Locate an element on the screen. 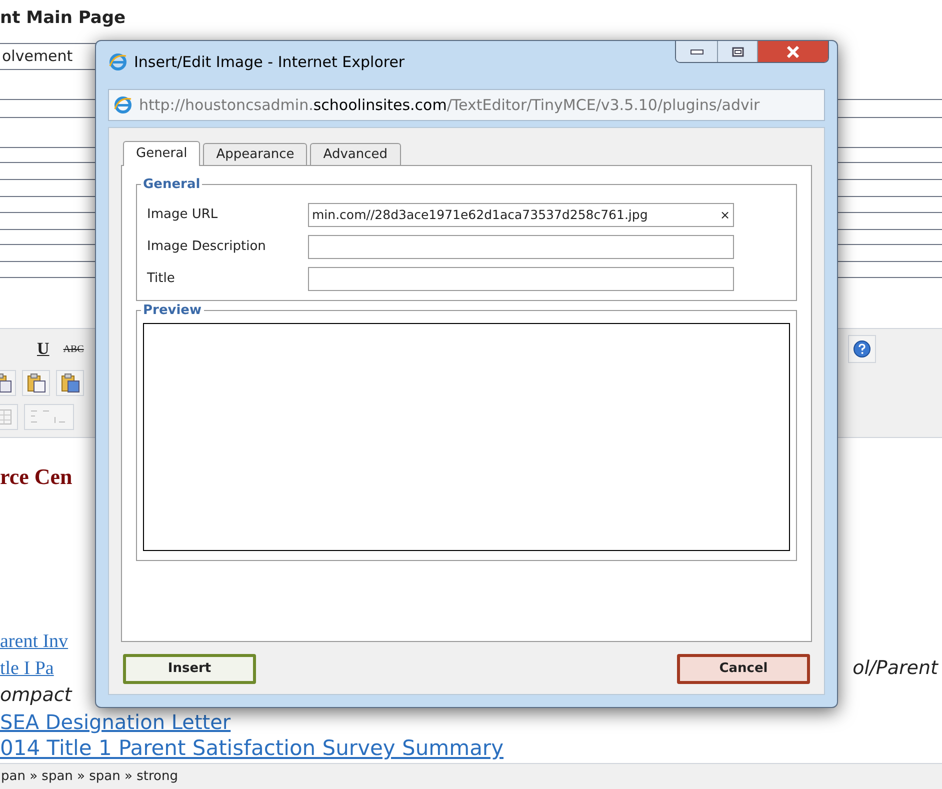  paste-text-button is located at coordinates (36, 383).